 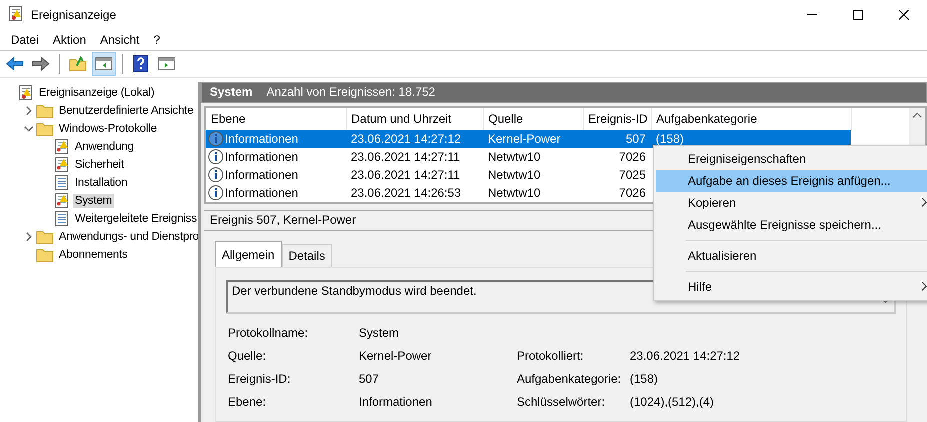 What do you see at coordinates (904, 15) in the screenshot?
I see `close-icon` at bounding box center [904, 15].